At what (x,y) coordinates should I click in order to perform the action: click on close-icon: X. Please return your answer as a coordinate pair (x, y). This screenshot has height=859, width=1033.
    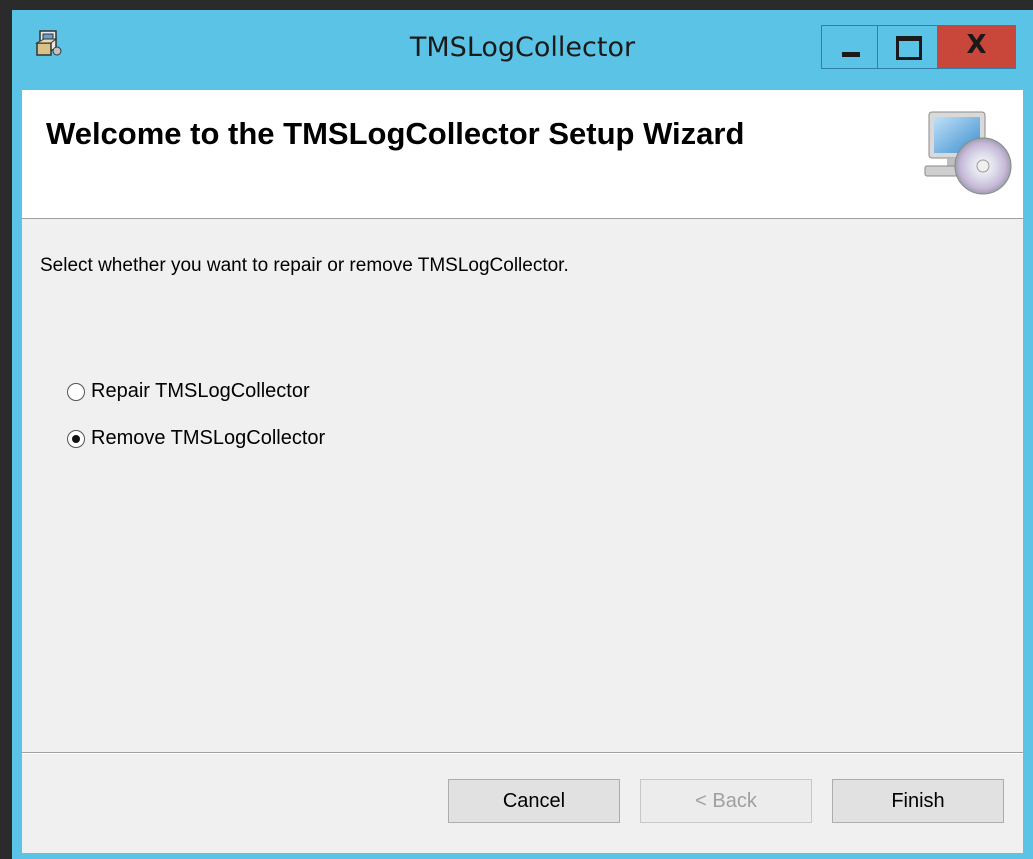
    Looking at the image, I should click on (976, 45).